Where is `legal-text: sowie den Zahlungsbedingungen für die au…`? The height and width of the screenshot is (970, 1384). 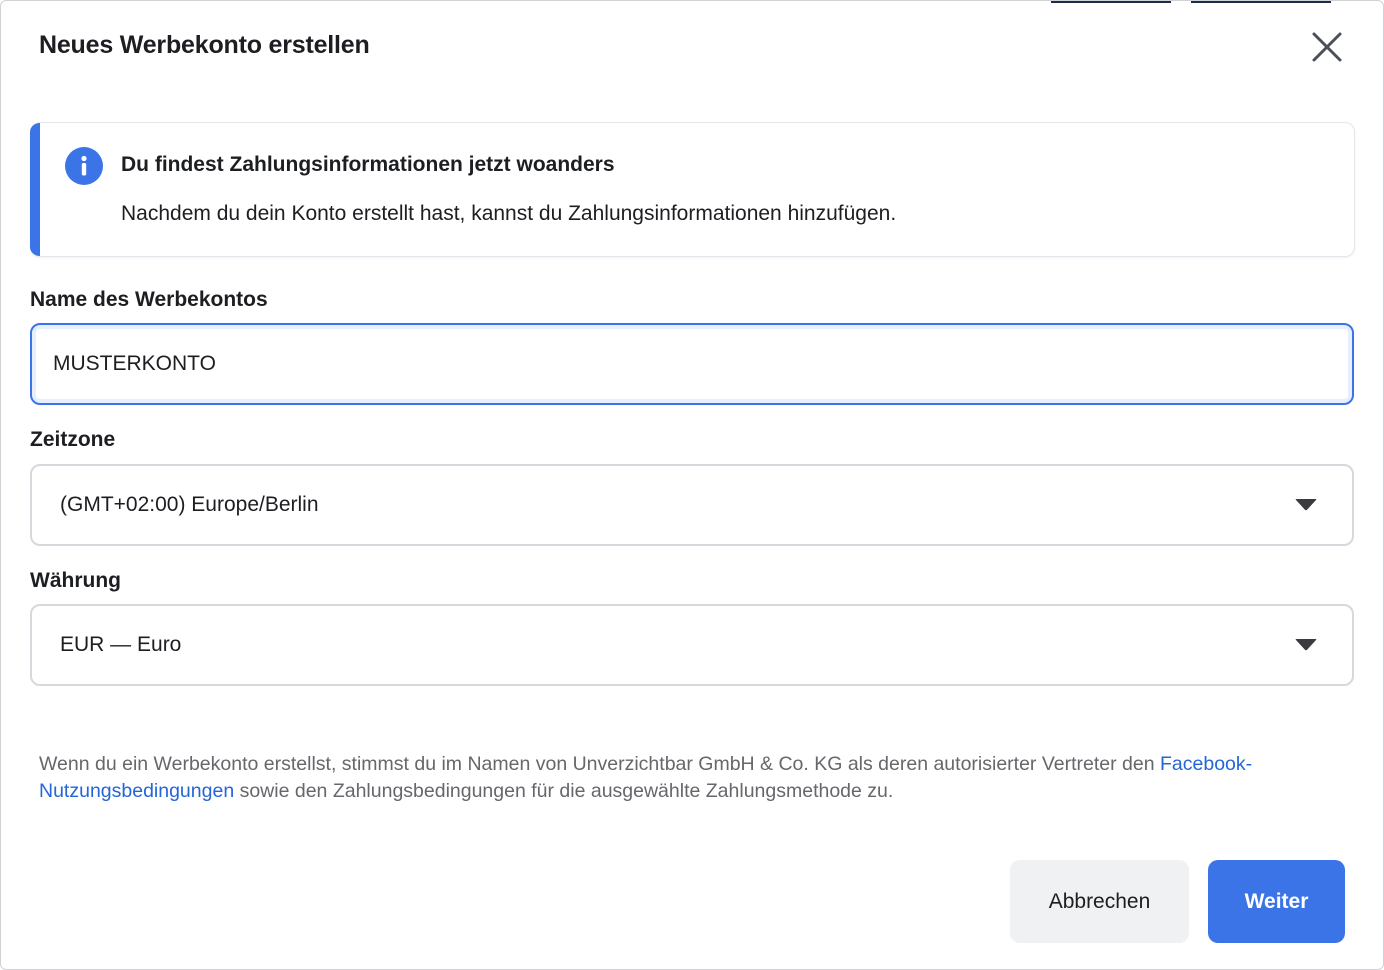
legal-text: sowie den Zahlungsbedingungen für die au… is located at coordinates (564, 791).